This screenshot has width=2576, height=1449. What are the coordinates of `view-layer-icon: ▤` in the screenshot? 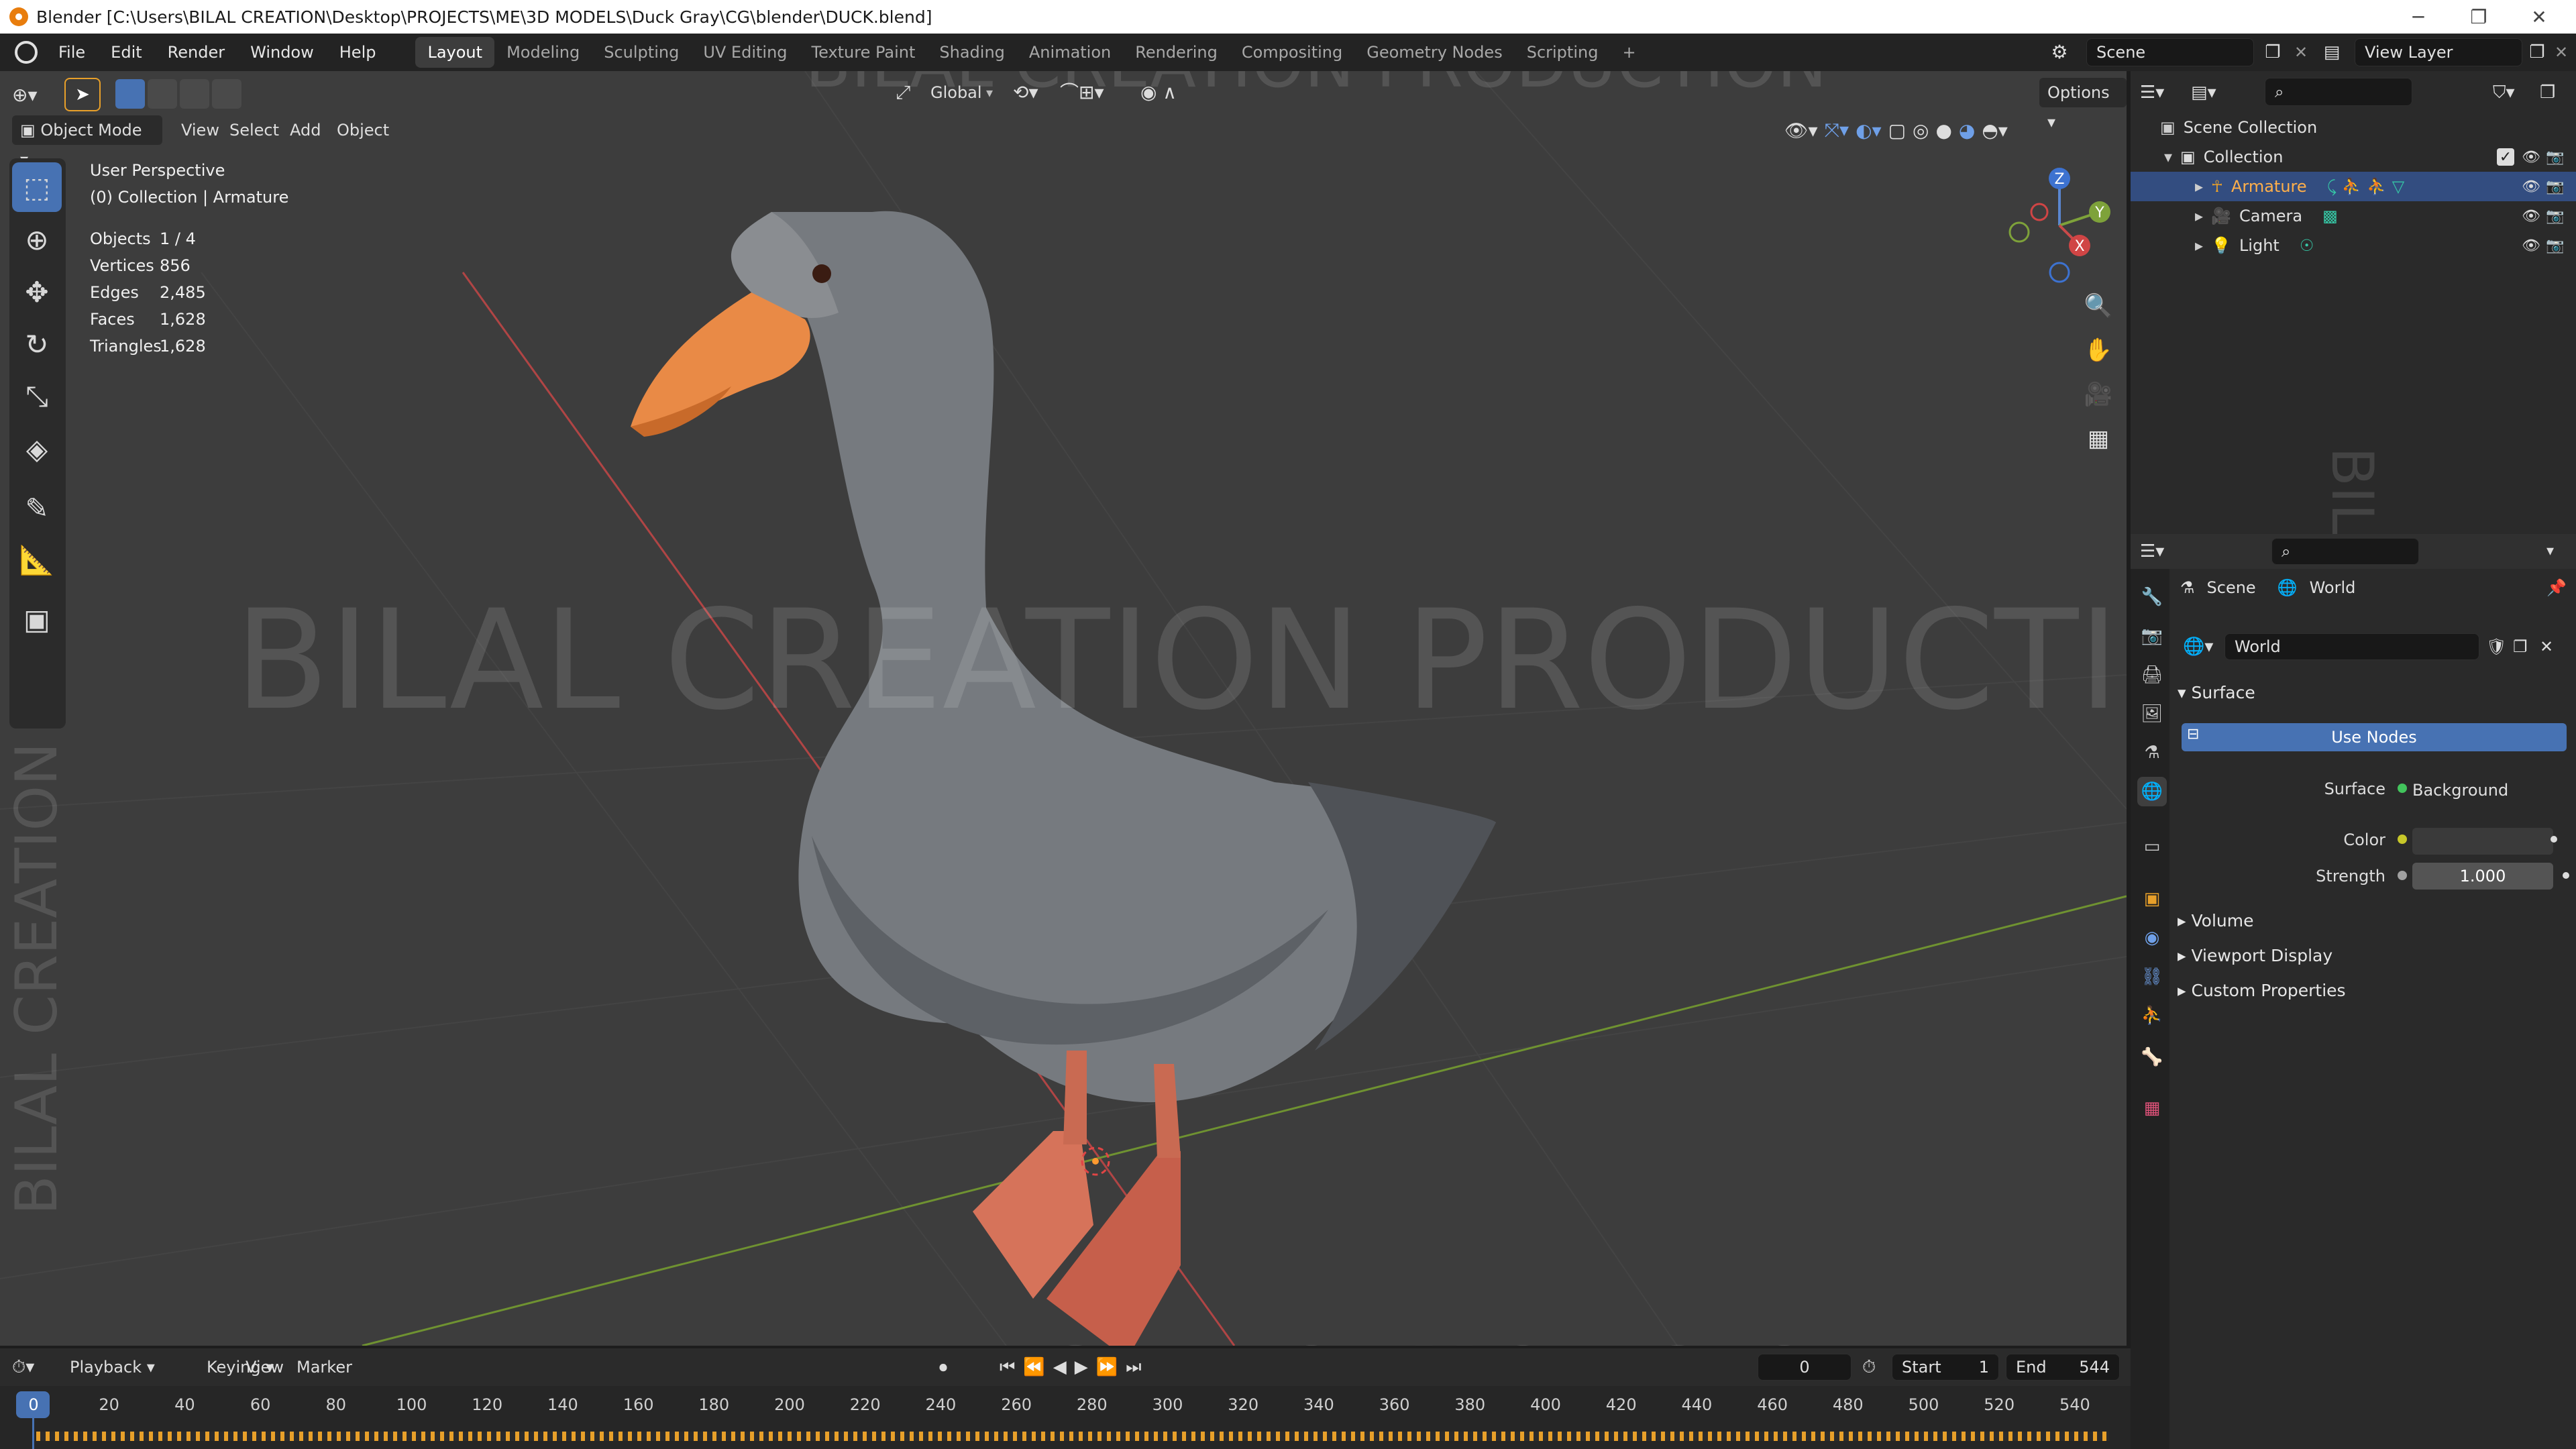 It's located at (2331, 52).